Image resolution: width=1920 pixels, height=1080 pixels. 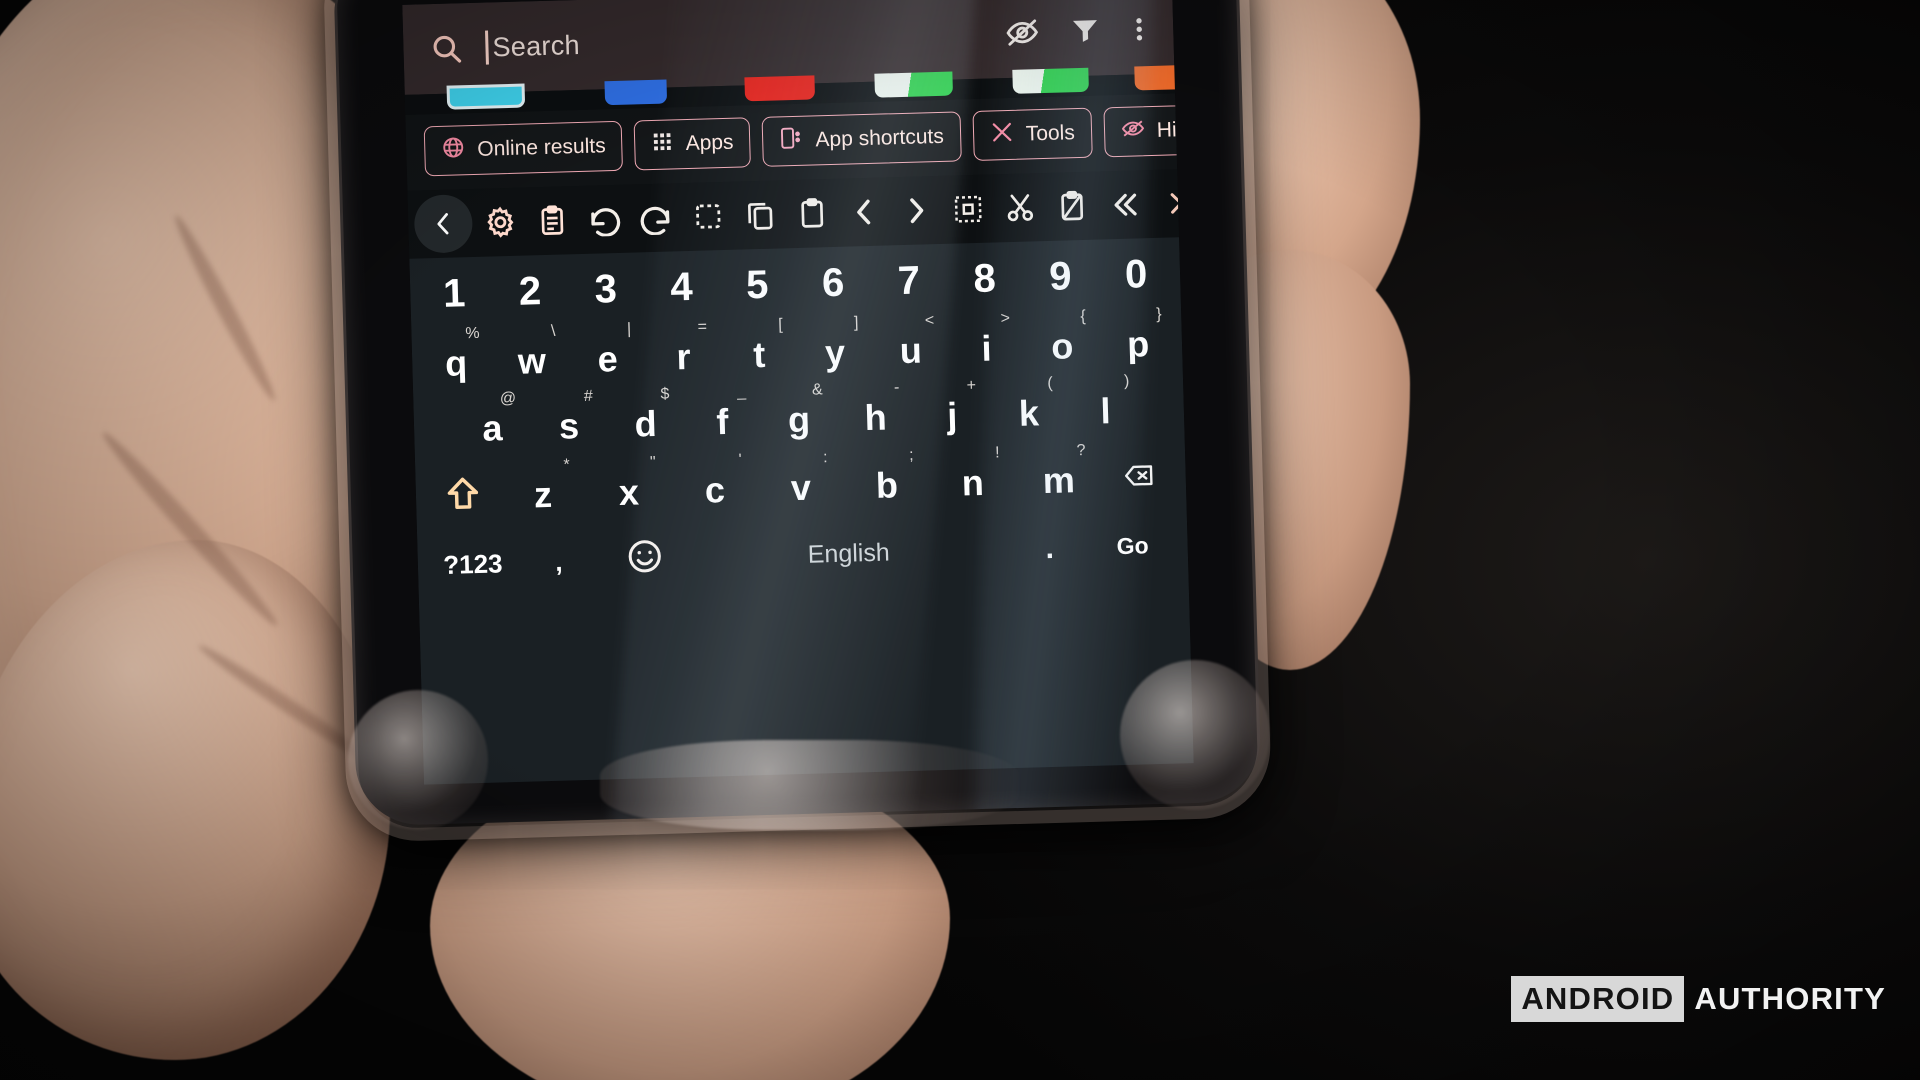 What do you see at coordinates (1123, 204) in the screenshot?
I see `jump-word-left-button` at bounding box center [1123, 204].